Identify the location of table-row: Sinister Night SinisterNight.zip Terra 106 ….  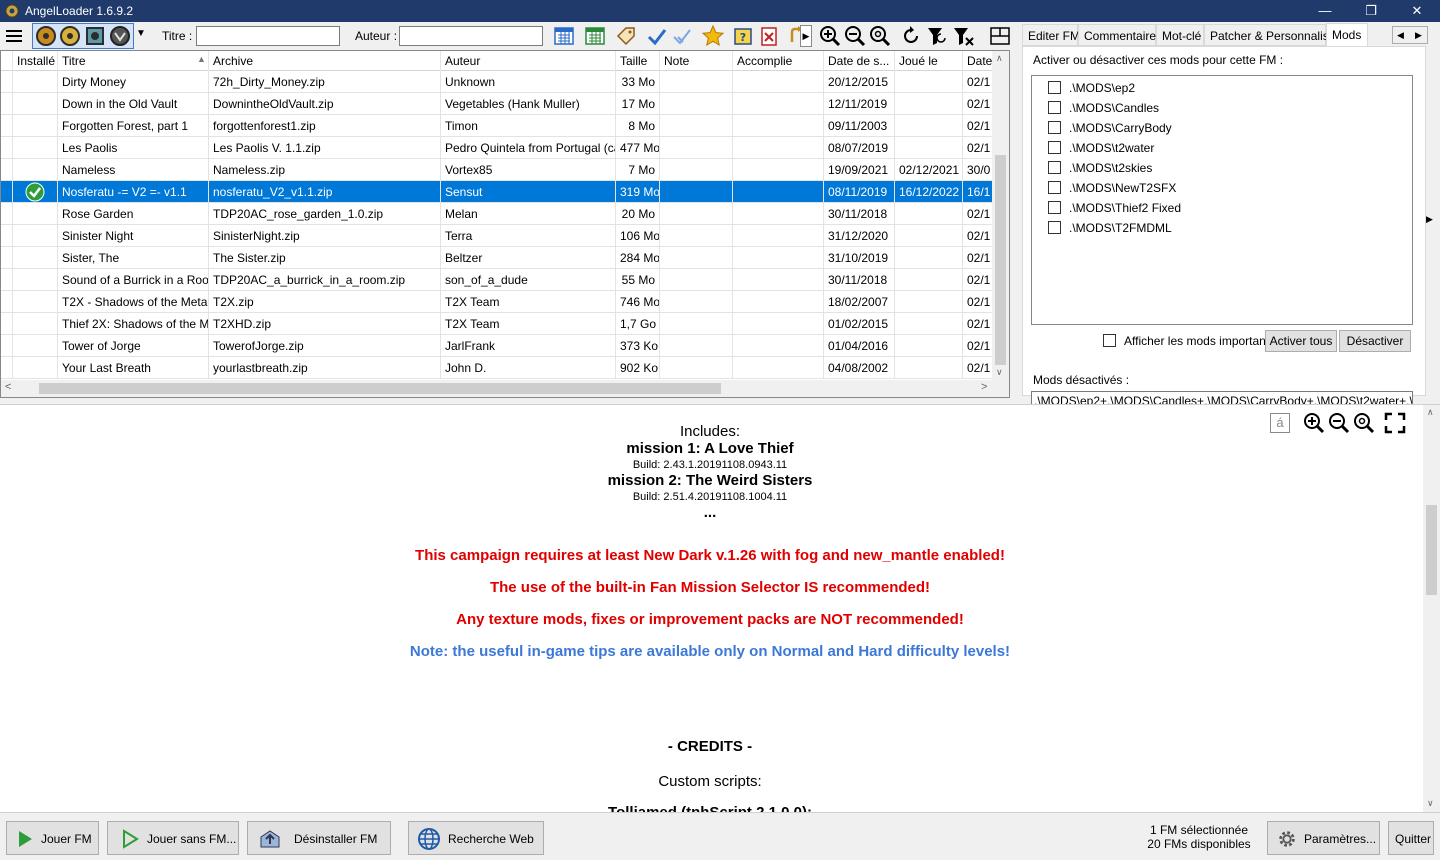
(497, 236).